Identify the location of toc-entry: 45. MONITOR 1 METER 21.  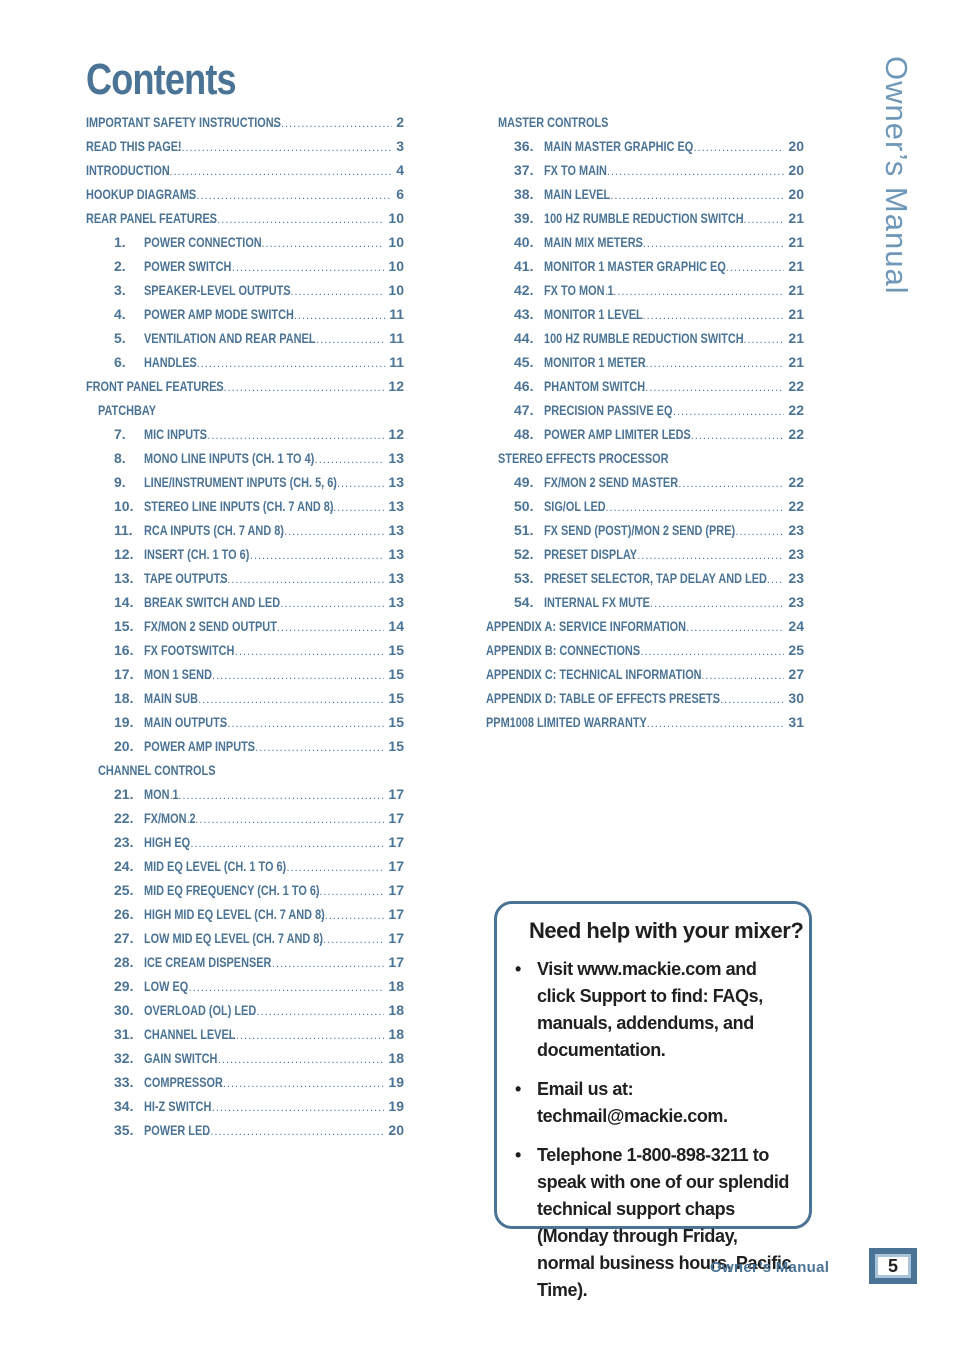
(645, 362).